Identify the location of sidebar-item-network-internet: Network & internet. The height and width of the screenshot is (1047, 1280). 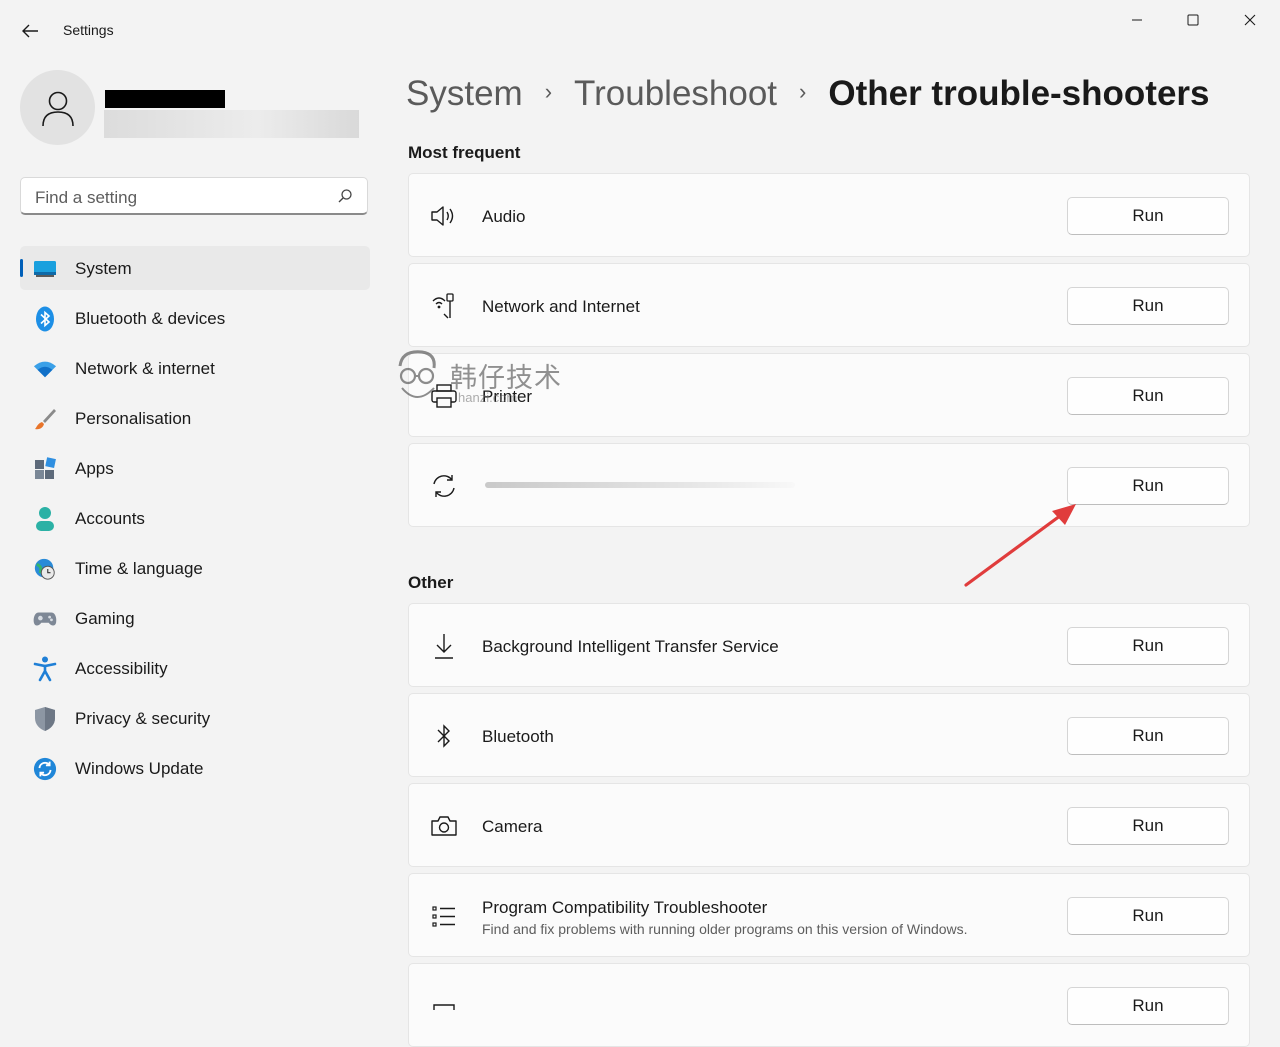
(195, 368).